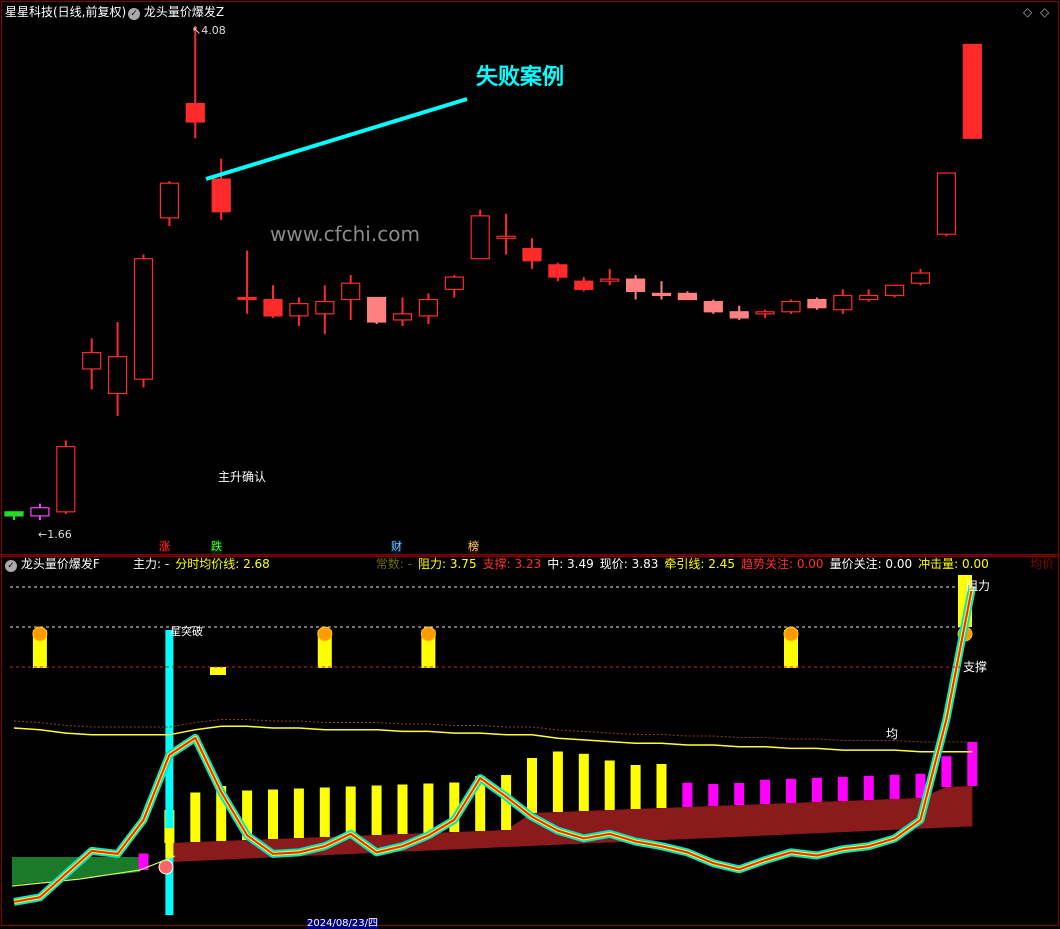 The height and width of the screenshot is (929, 1060). Describe the element at coordinates (512, 564) in the screenshot. I see `readout-item: 支撑: 3.23` at that location.